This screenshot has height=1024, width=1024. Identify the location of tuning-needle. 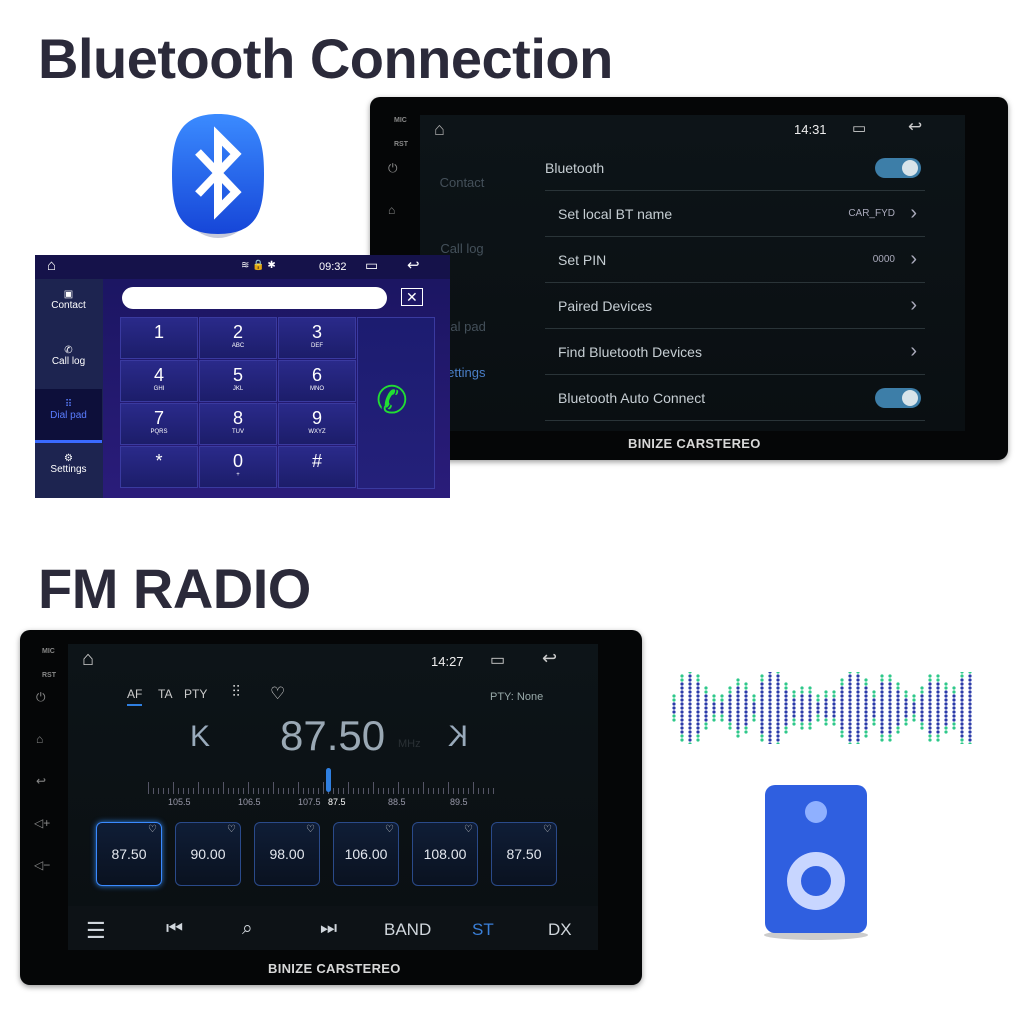
(328, 780).